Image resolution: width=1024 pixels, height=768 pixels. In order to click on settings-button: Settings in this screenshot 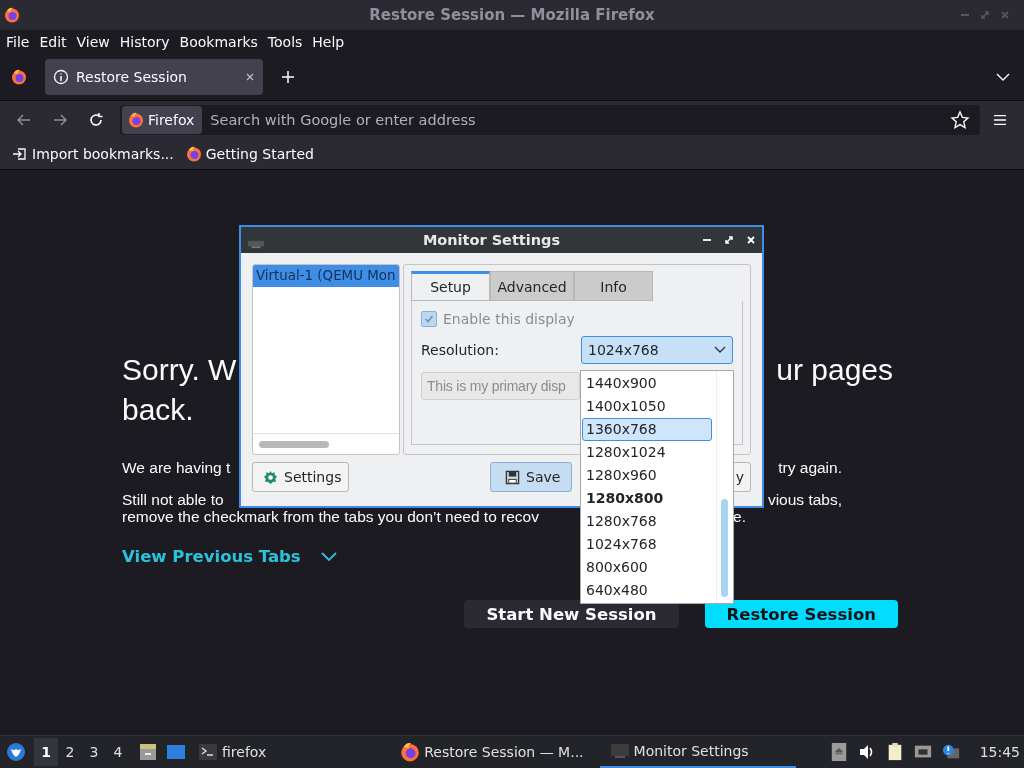, I will do `click(300, 477)`.